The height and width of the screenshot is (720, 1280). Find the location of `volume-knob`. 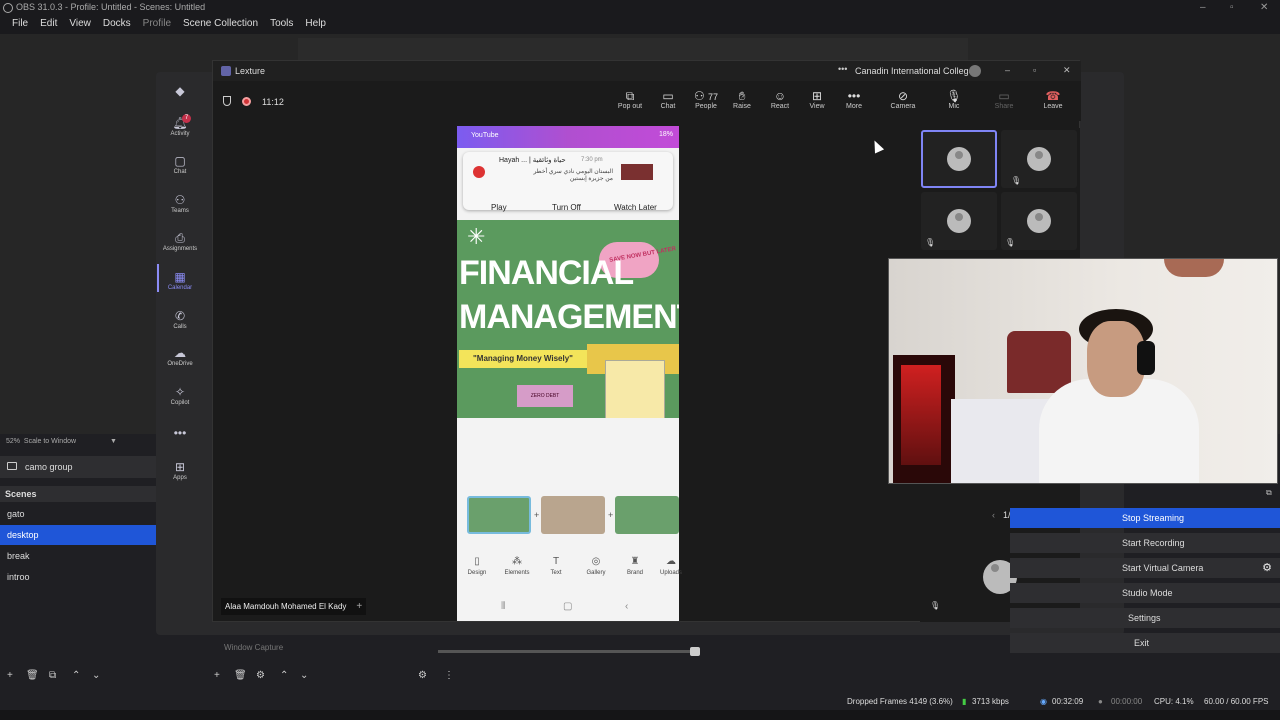

volume-knob is located at coordinates (695, 651).